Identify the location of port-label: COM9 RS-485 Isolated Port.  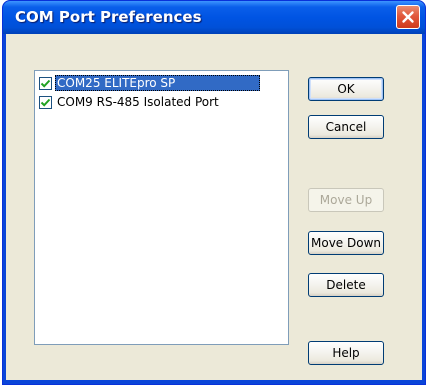
(138, 102).